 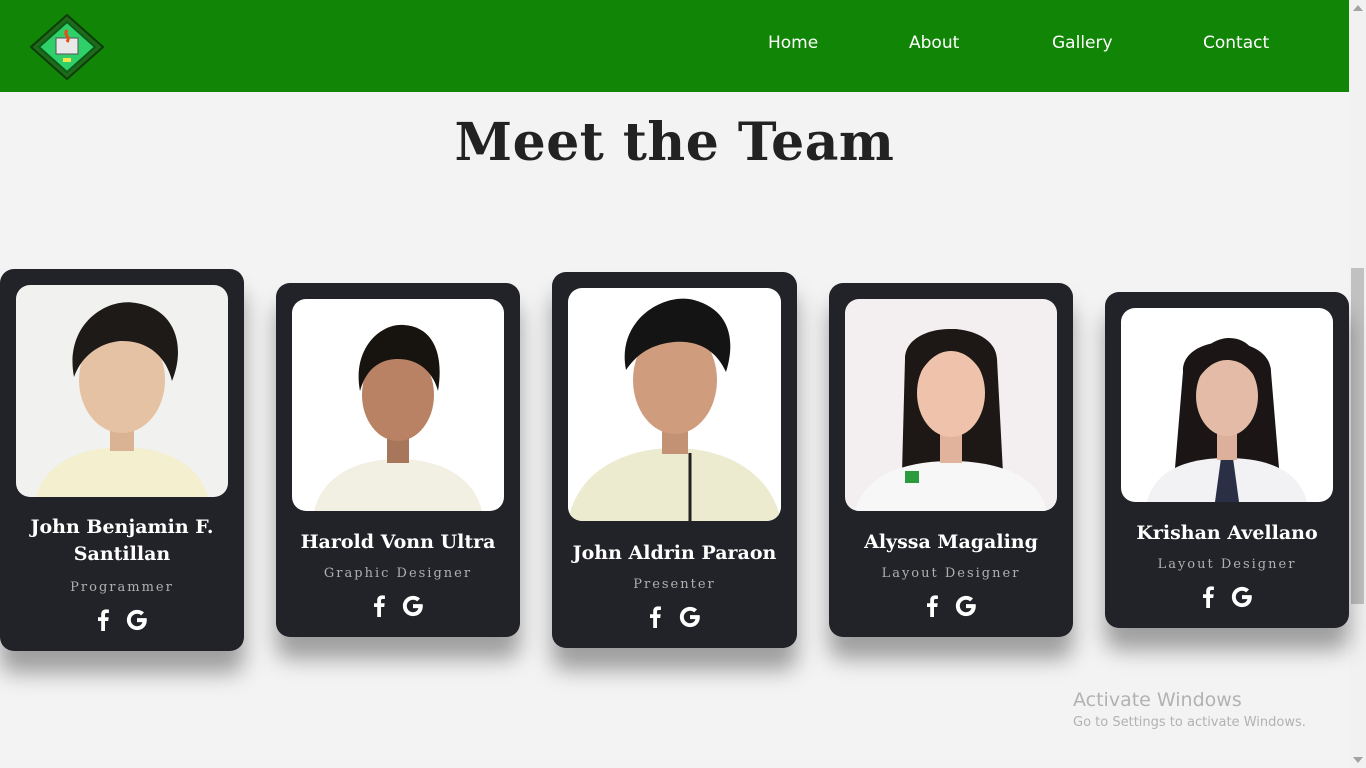 I want to click on team-card: Alyssa Magaling Layout Designer, so click(x=951, y=460).